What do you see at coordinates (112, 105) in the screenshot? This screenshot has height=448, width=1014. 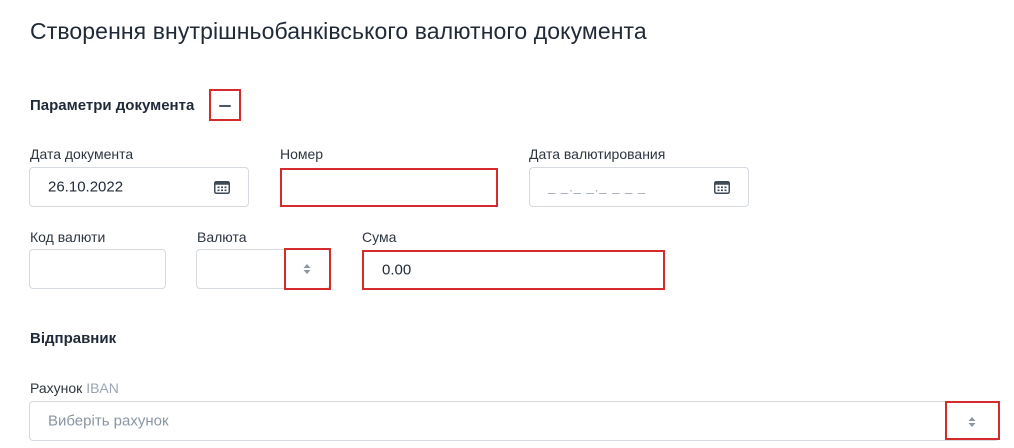 I see `params-section-title: Параметри документа` at bounding box center [112, 105].